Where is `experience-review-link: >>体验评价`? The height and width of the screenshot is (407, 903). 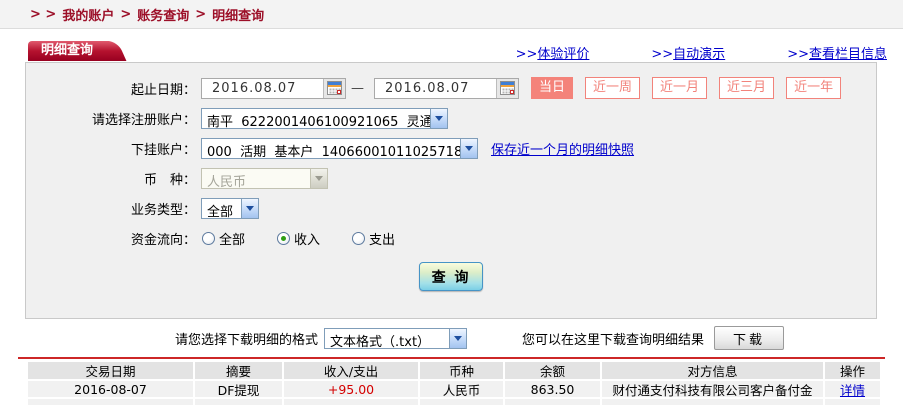
experience-review-link: >>体验评价 is located at coordinates (553, 52).